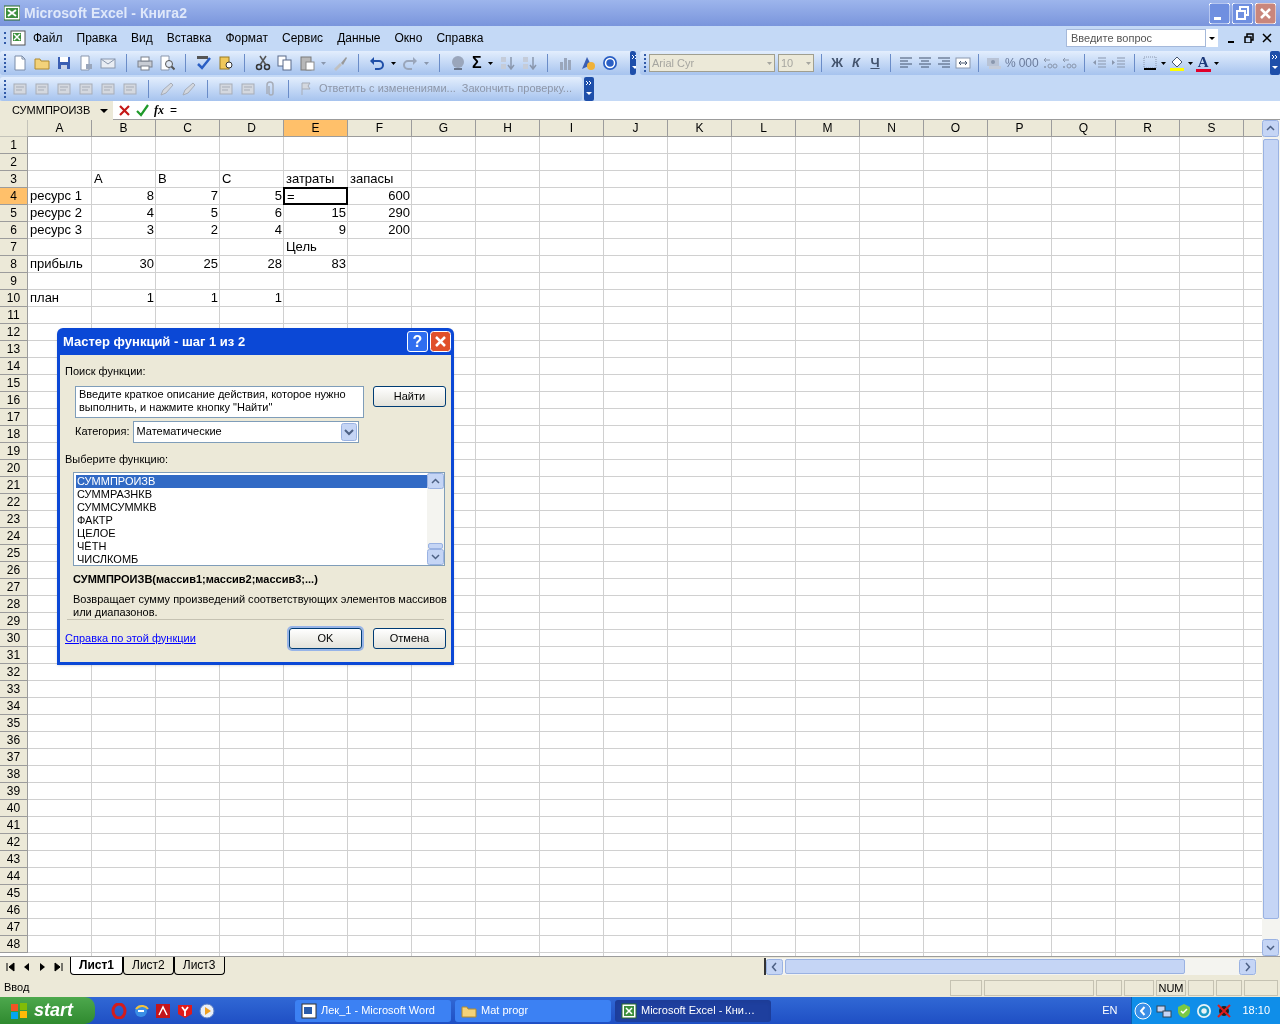 The image size is (1280, 1024). I want to click on list-item: ЧИСЛКОМБ, so click(251, 559).